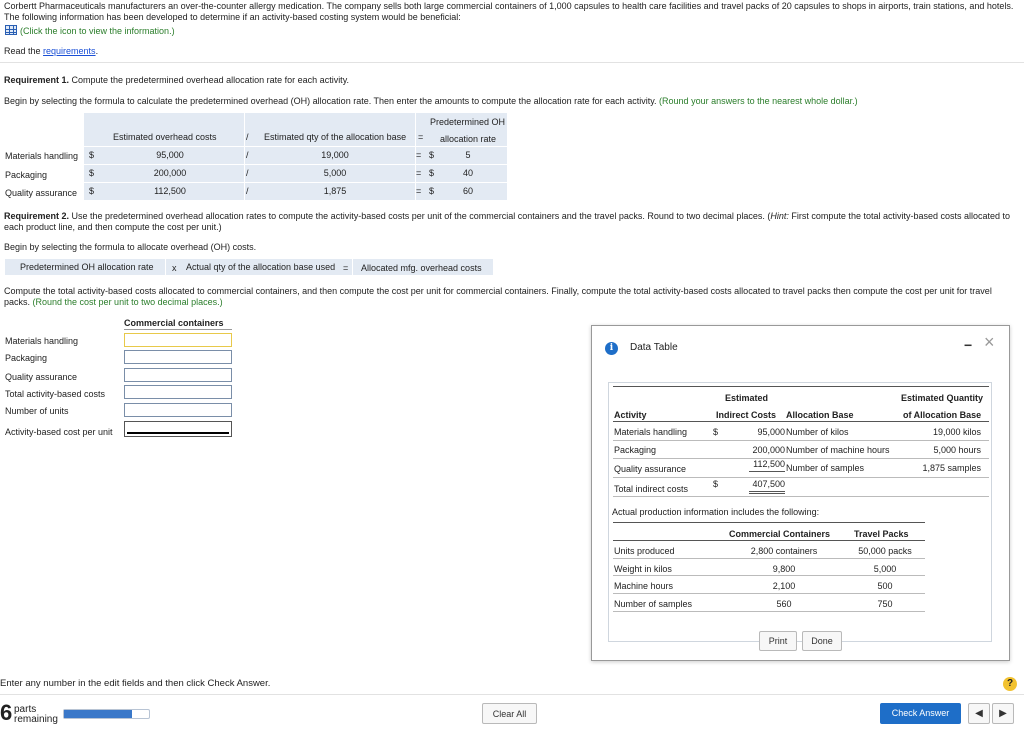 This screenshot has height=734, width=1024. I want to click on t1-qty: 19,000 kilos, so click(956, 432).